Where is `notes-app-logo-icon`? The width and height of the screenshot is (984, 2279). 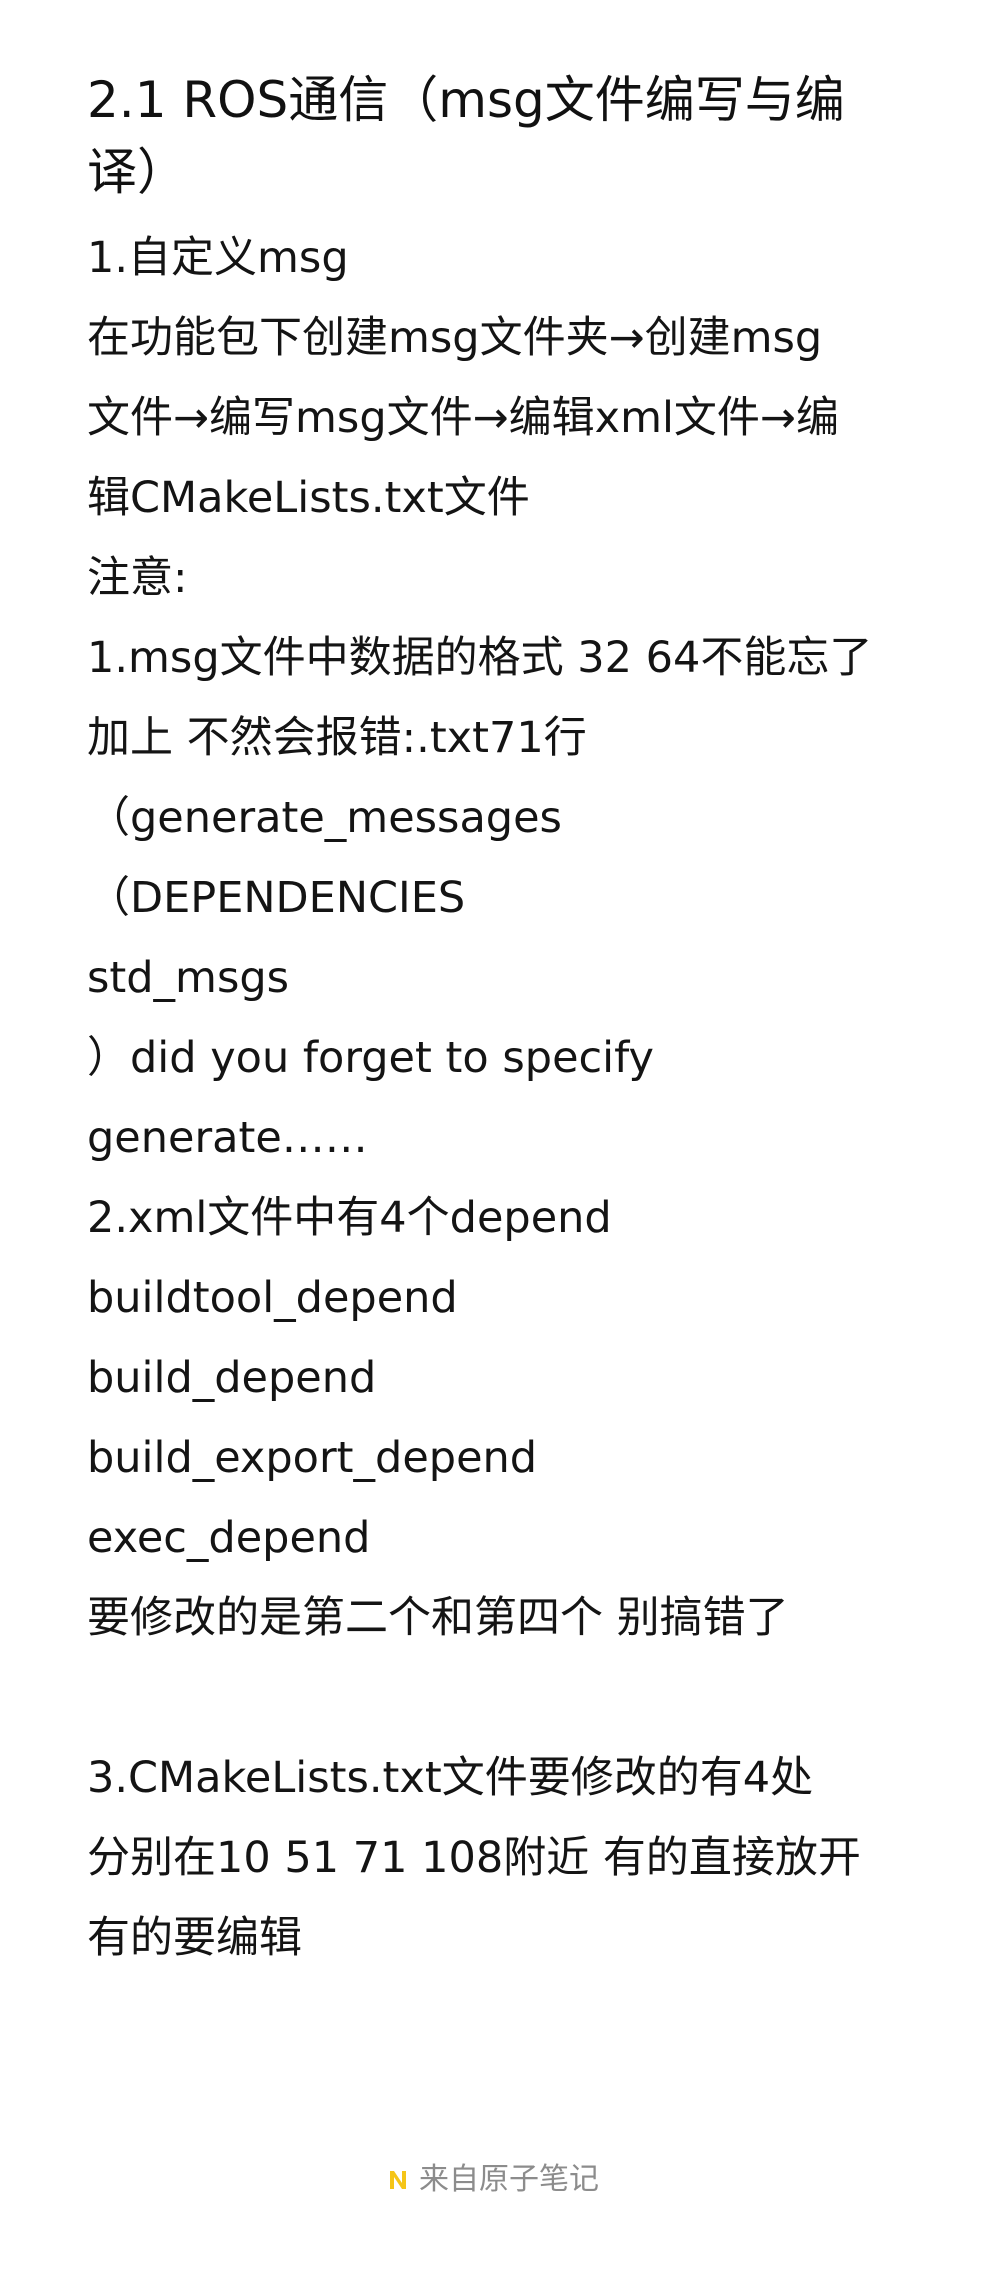
notes-app-logo-icon is located at coordinates (398, 2180).